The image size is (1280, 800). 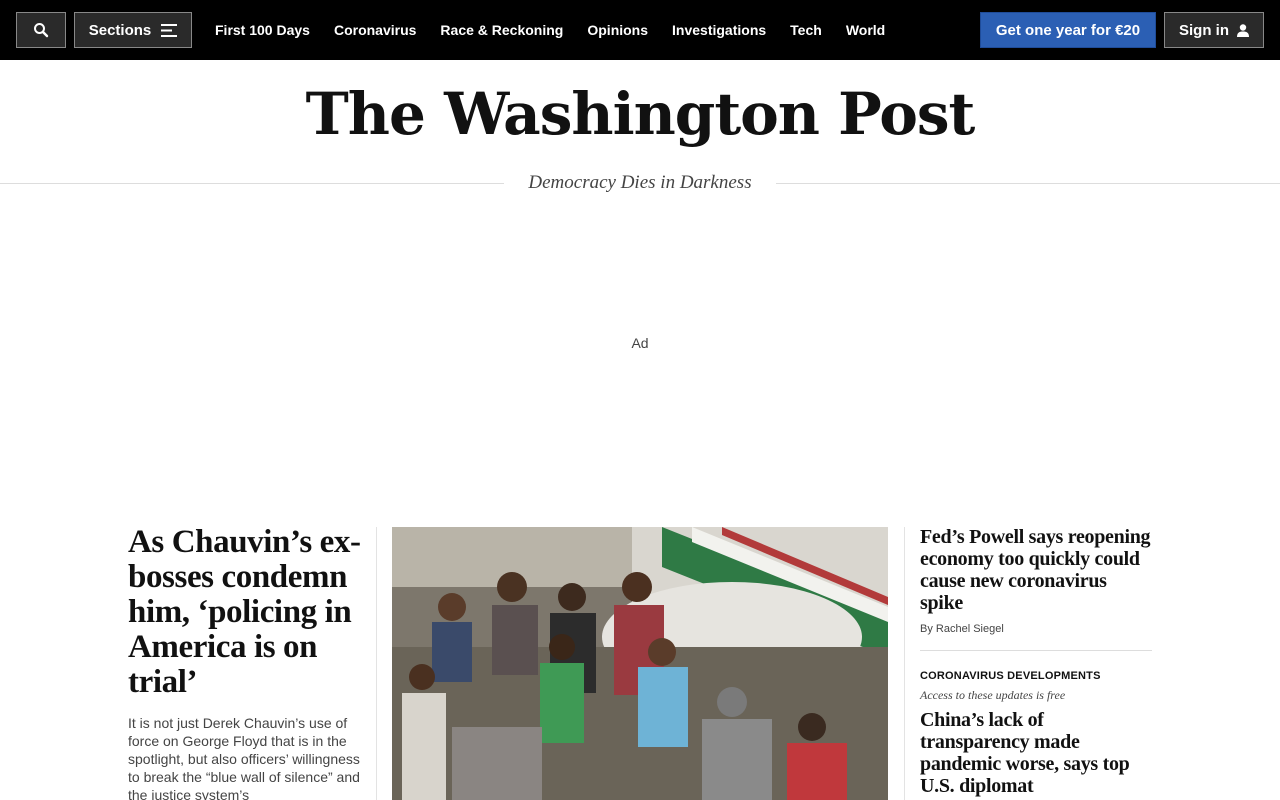 What do you see at coordinates (1036, 650) in the screenshot?
I see `story-divider` at bounding box center [1036, 650].